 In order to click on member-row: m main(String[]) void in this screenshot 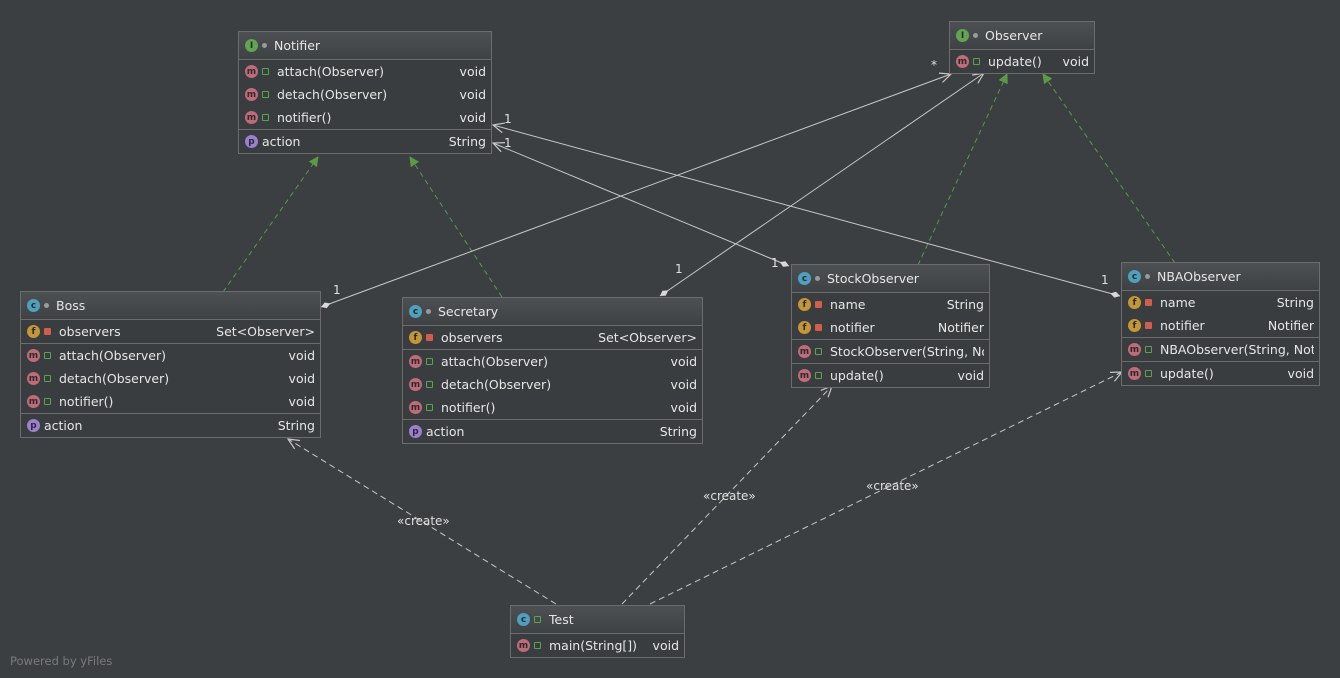, I will do `click(597, 645)`.